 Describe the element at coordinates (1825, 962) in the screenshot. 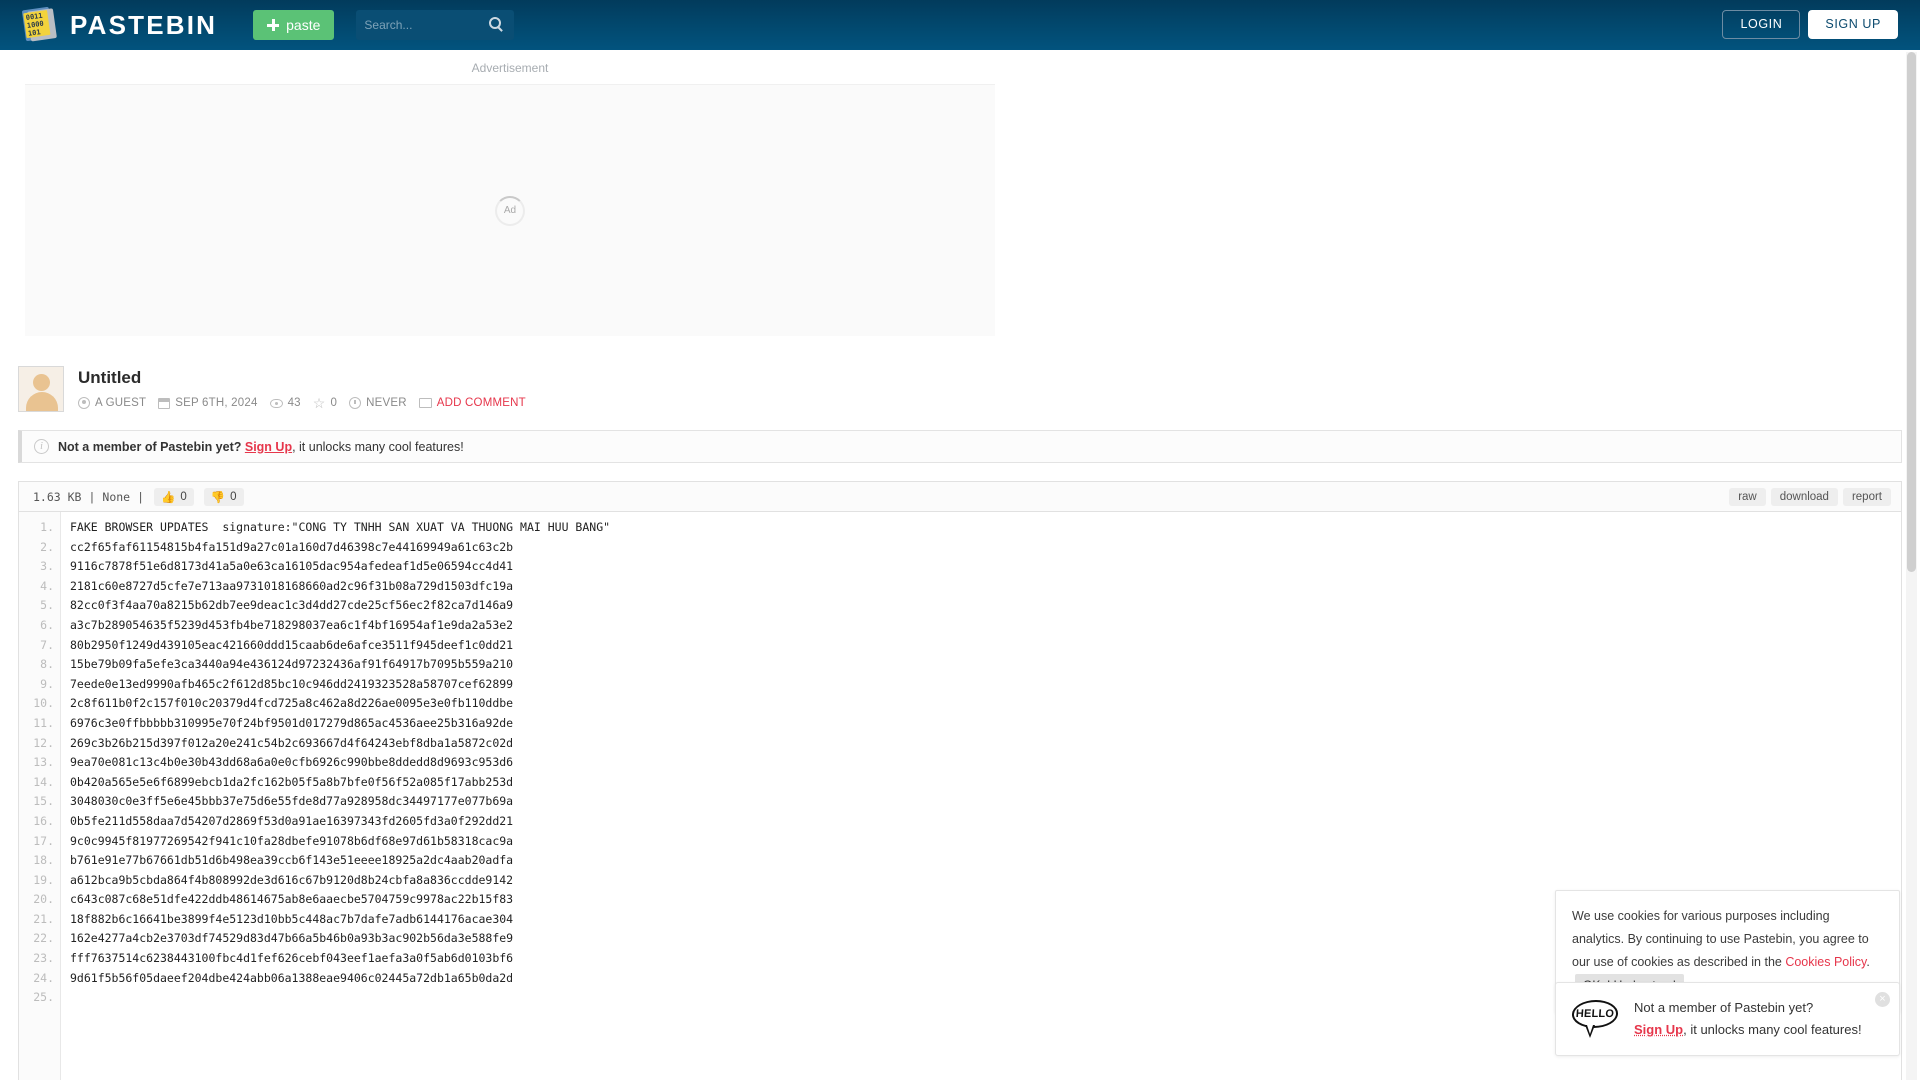

I see `cookies-policy-link: Cookies Policy` at that location.